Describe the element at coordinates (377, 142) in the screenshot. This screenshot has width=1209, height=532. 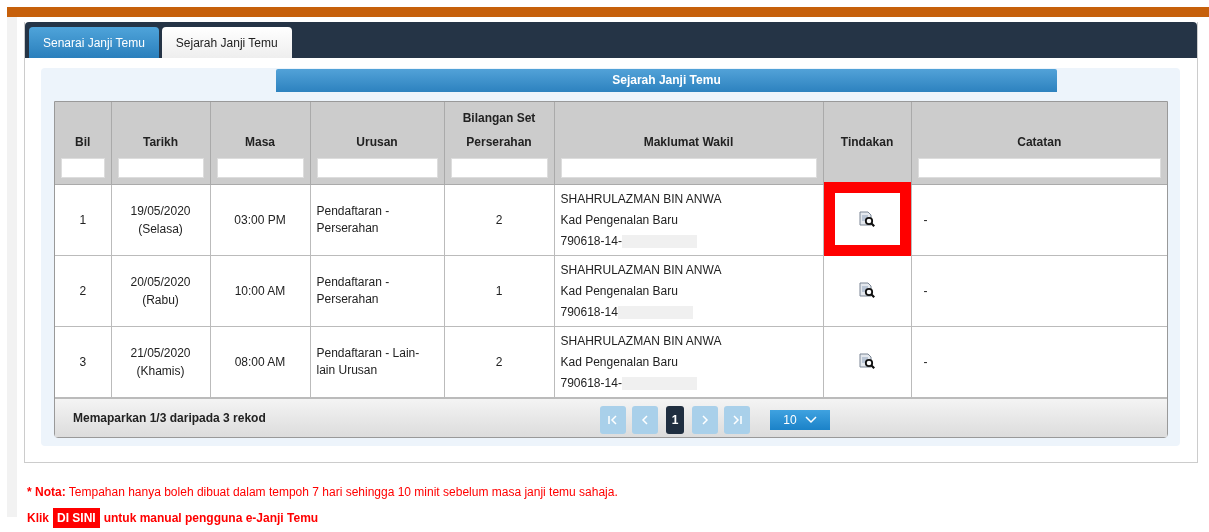
I see `column-header: Urusan` at that location.